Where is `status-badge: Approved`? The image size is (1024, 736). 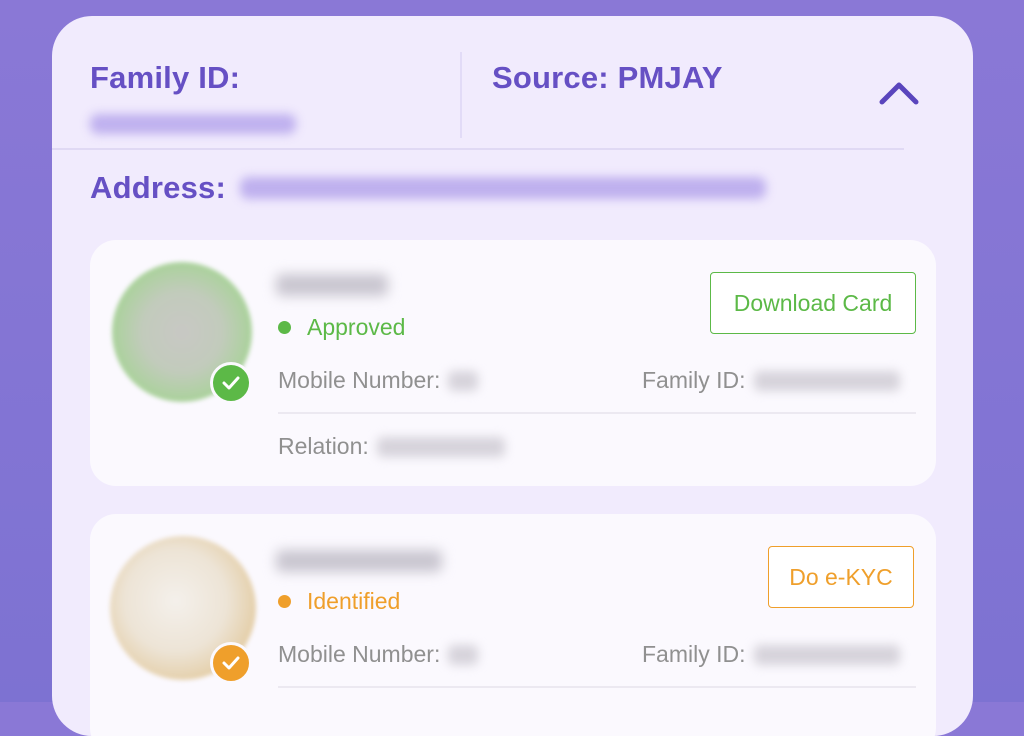
status-badge: Approved is located at coordinates (341, 327).